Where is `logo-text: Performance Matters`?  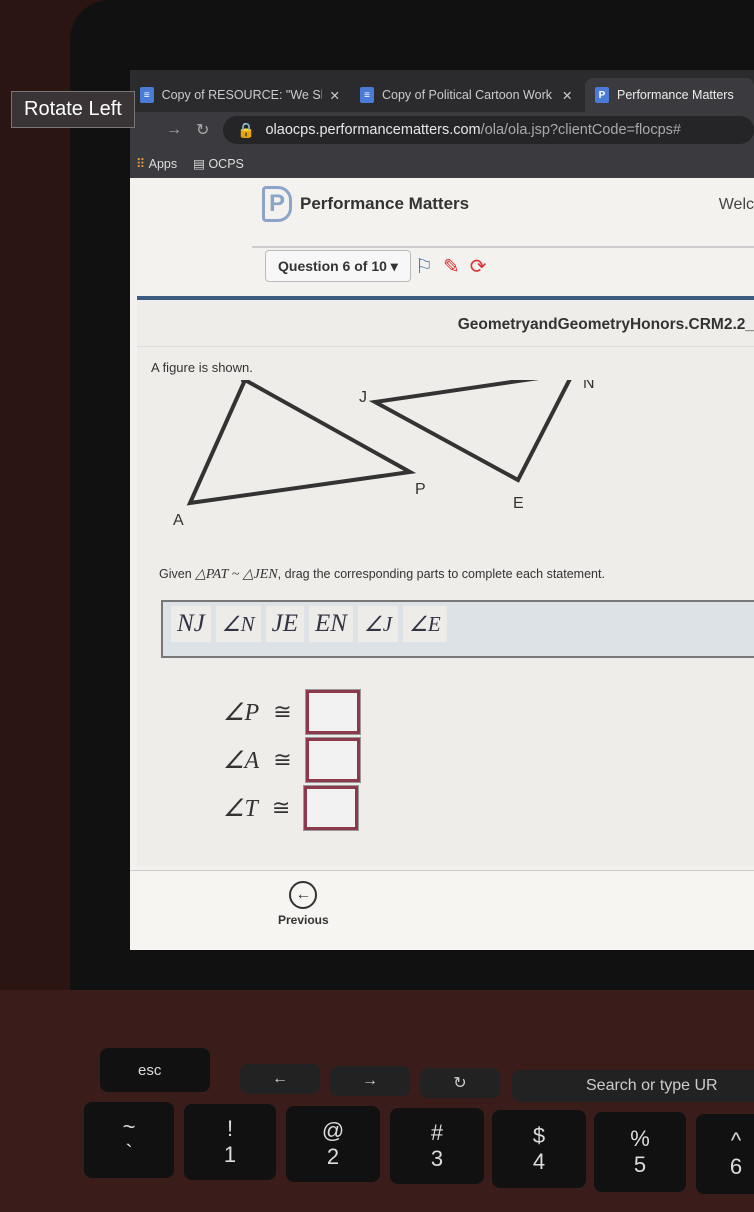
logo-text: Performance Matters is located at coordinates (385, 203).